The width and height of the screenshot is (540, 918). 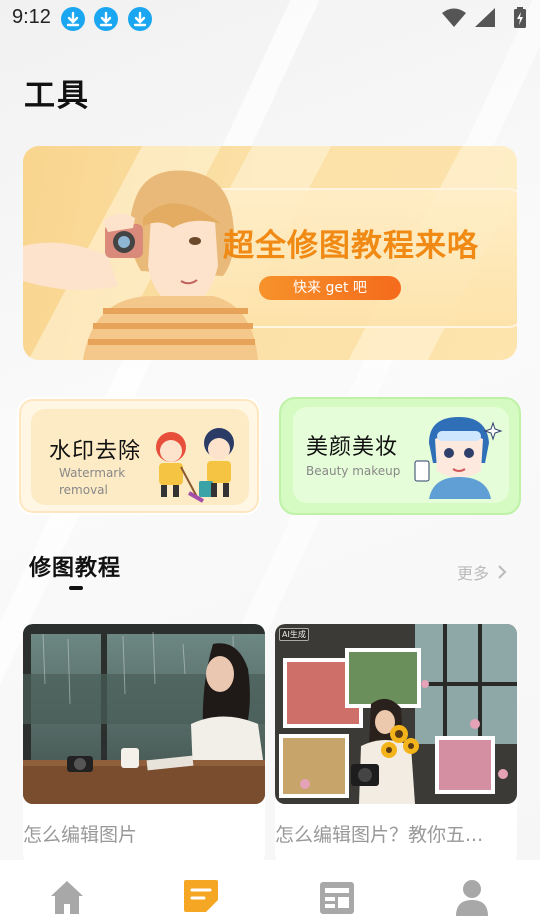 I want to click on nav-news, so click(x=338, y=899).